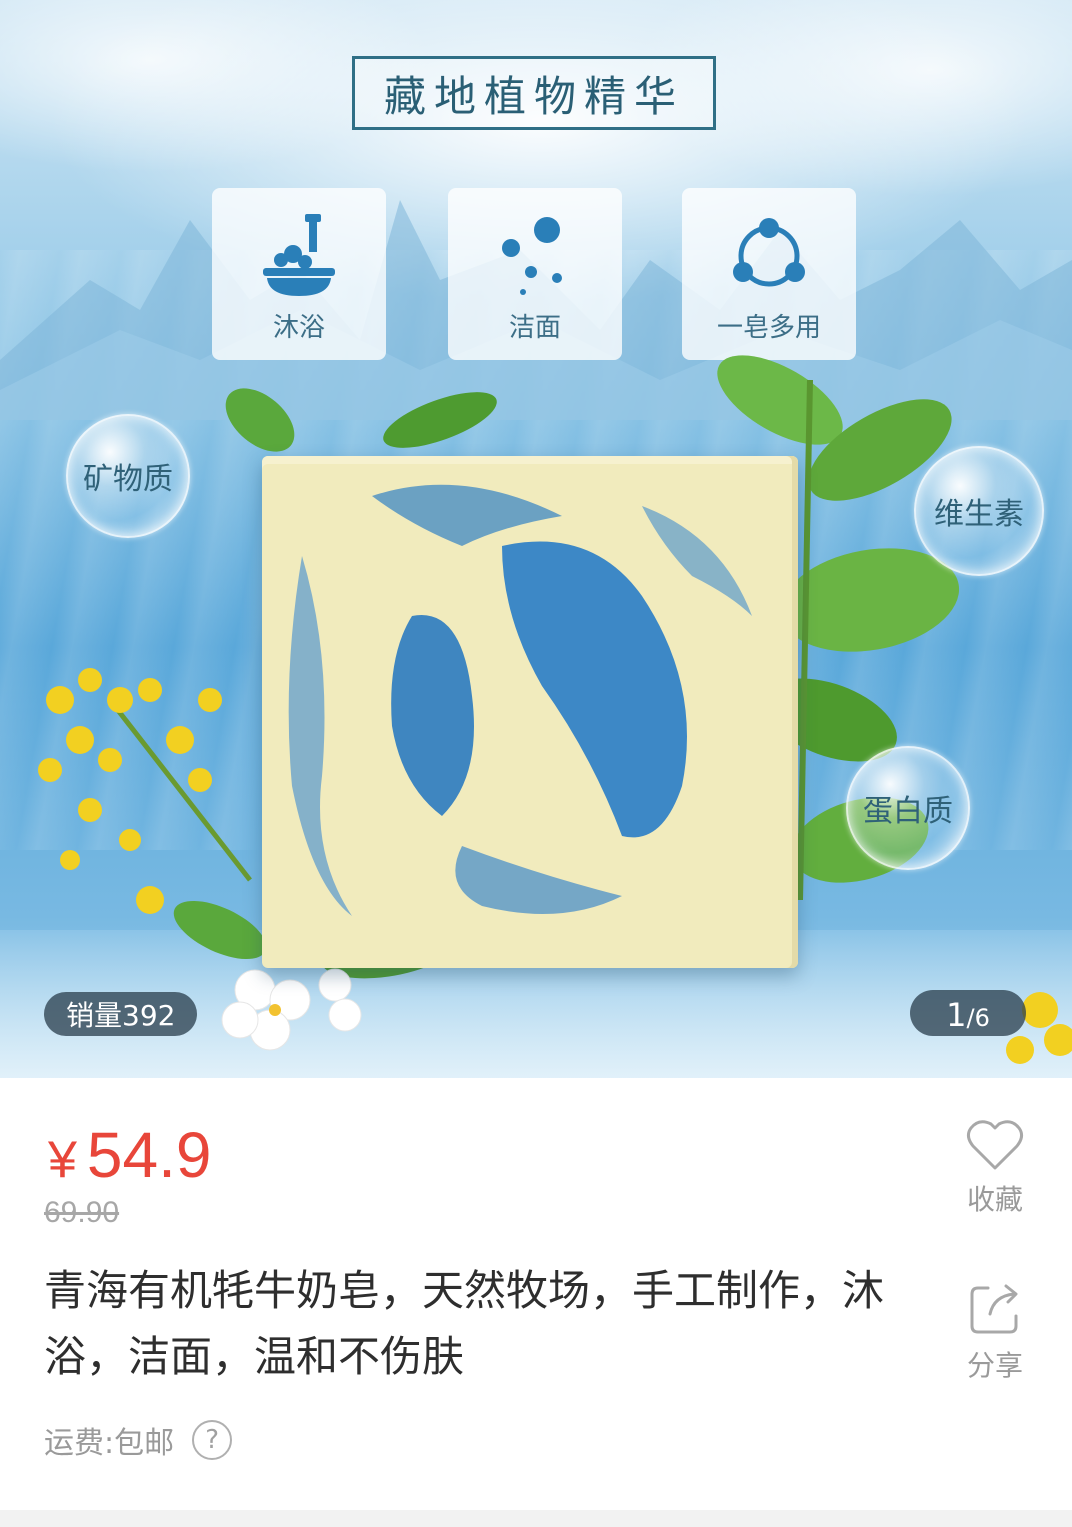 This screenshot has width=1072, height=1527. I want to click on product-title: 青海有机牦牛奶皂，天然牧场，手工制作，沐浴，洁面，温和不伤肤, so click(464, 1323).